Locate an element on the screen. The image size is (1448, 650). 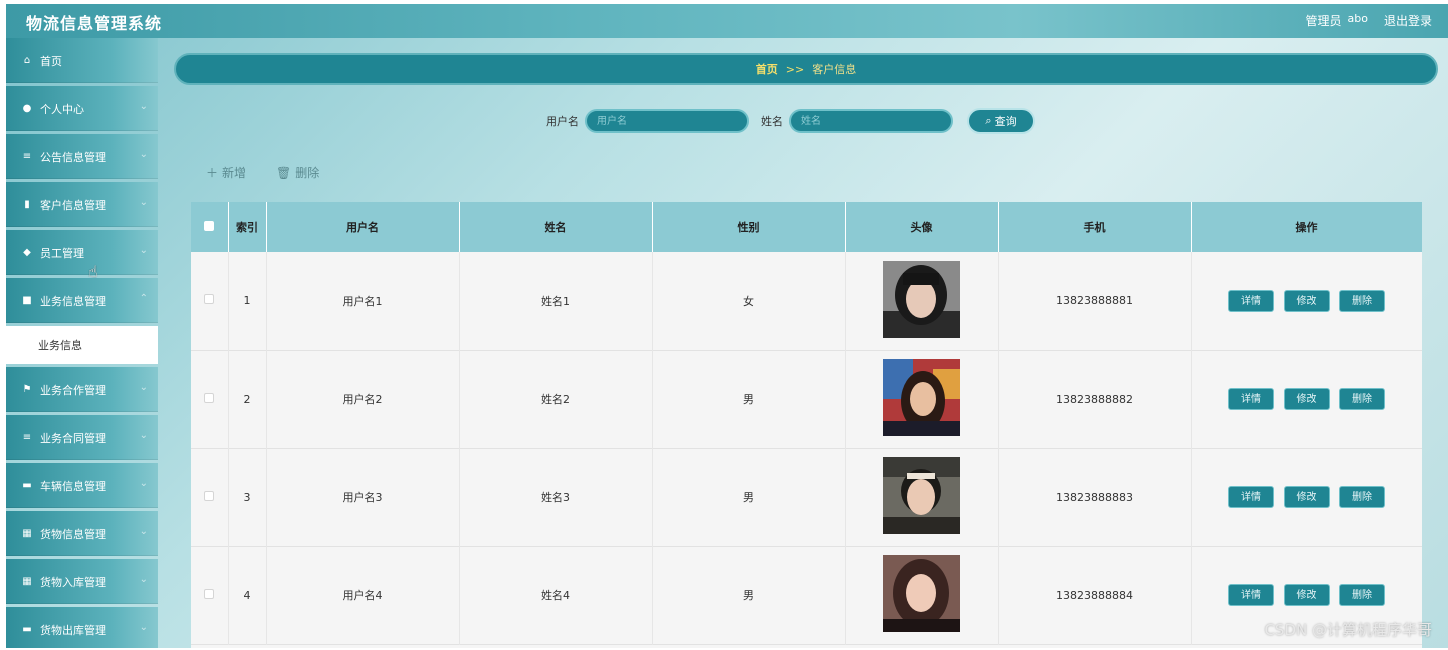
monitor-icon: ▬ is located at coordinates (27, 485).